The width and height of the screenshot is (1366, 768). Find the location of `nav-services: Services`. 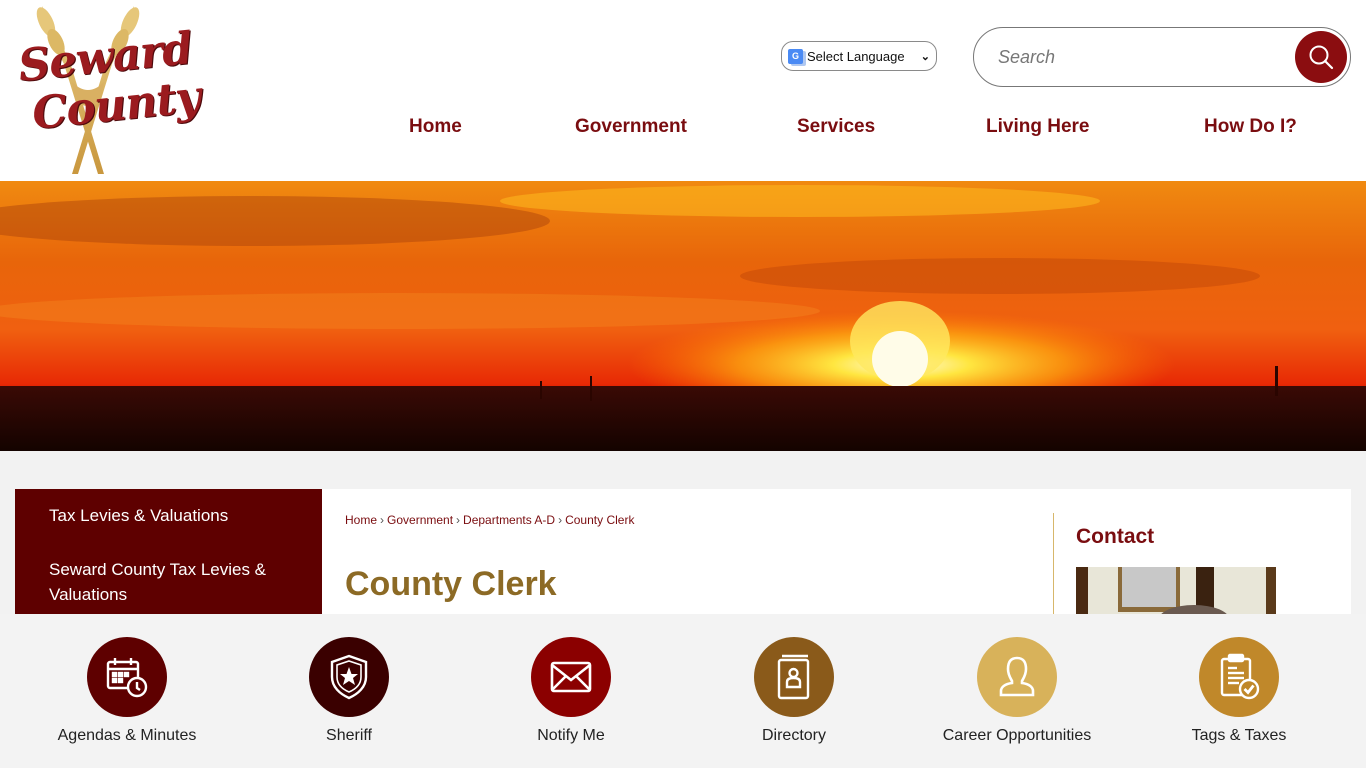

nav-services: Services is located at coordinates (836, 127).